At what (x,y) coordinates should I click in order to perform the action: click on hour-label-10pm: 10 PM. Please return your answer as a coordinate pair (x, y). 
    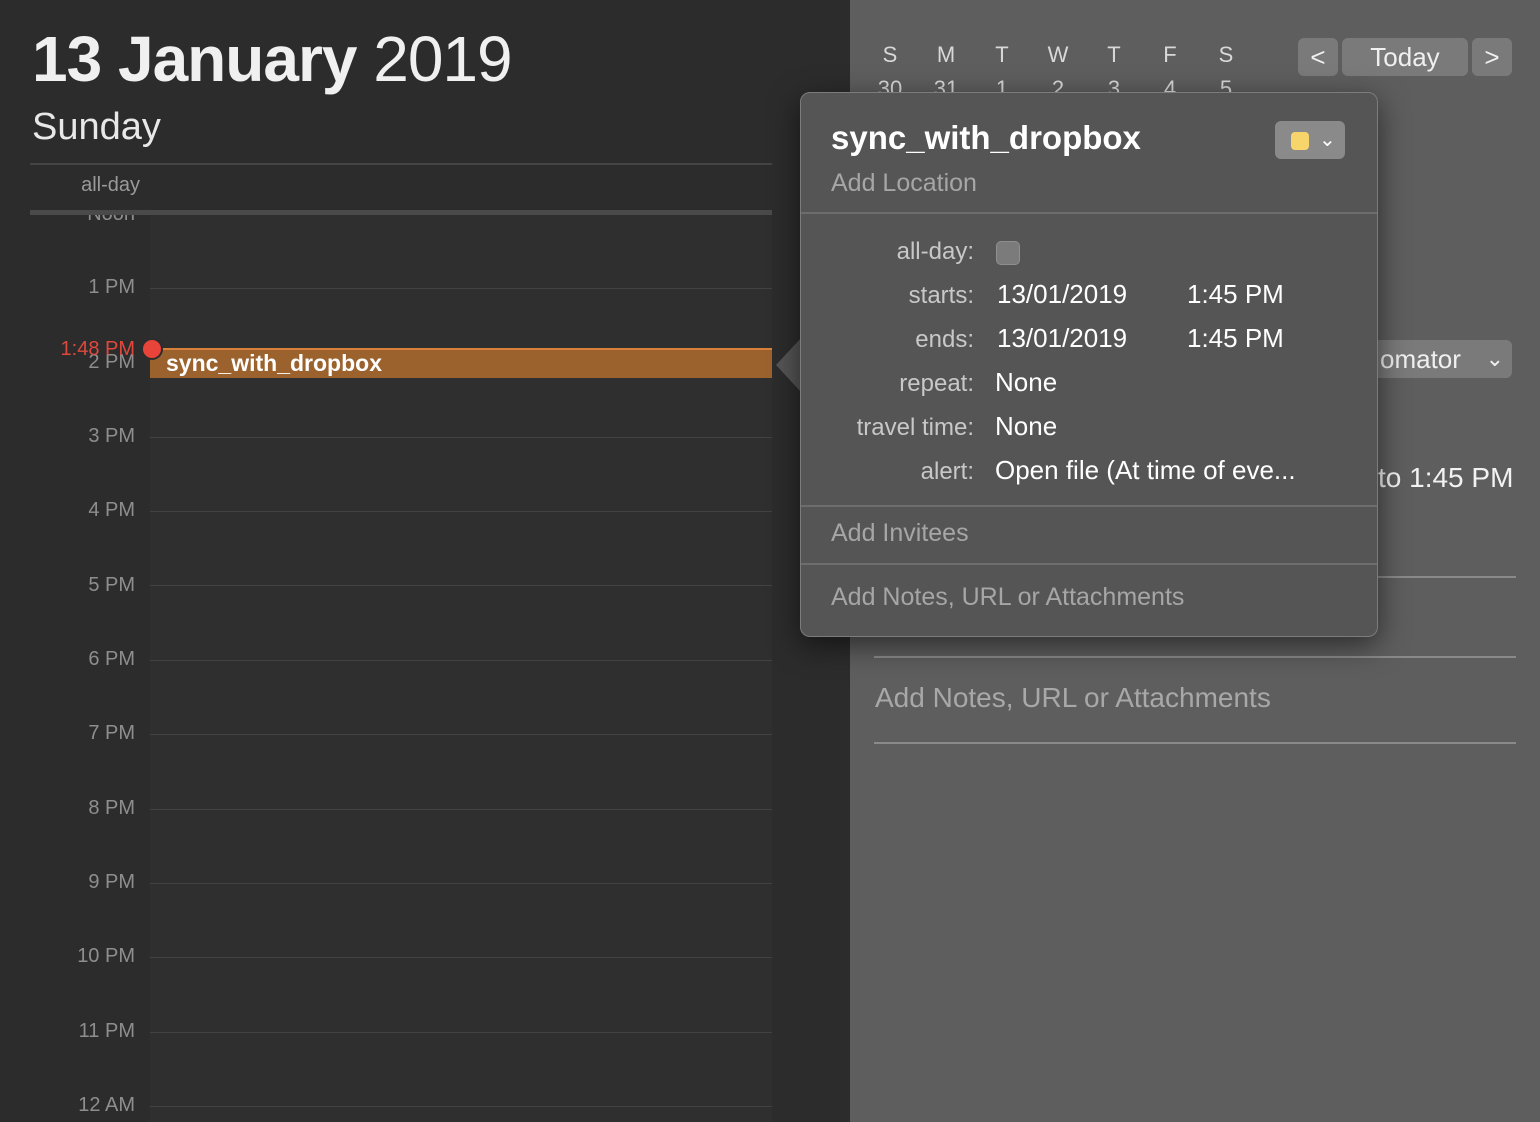
    Looking at the image, I should click on (106, 956).